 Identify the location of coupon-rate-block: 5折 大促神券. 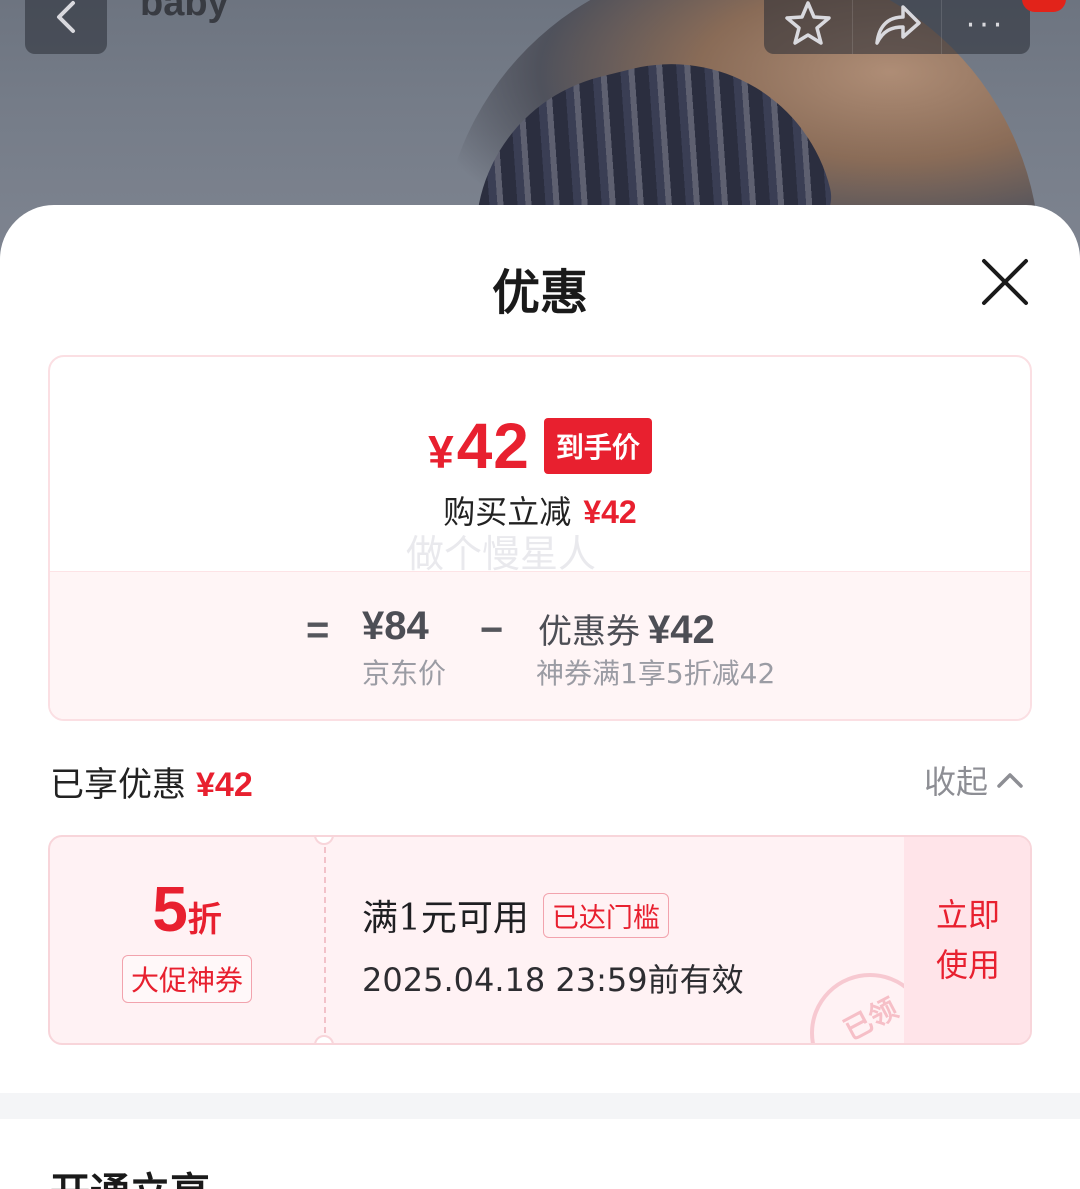
(187, 940).